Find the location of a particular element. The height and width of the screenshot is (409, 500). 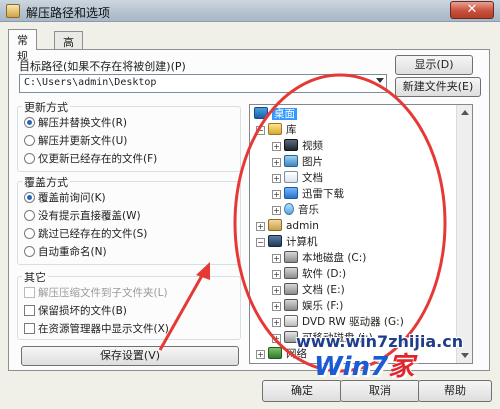

radio-extract-update: 解压并更新文件(U) is located at coordinates (75, 141).